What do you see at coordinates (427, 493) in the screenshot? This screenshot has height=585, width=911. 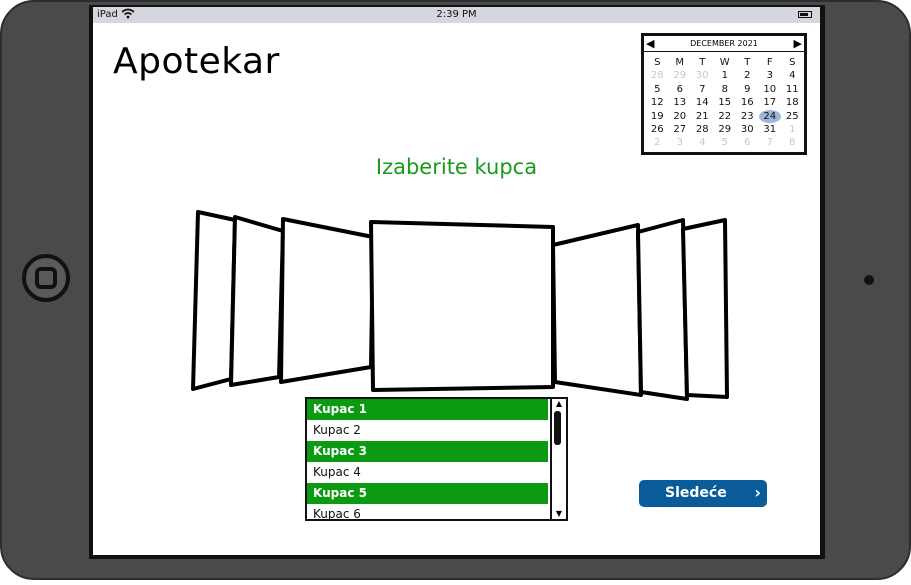 I see `list-item: Kupac 5` at bounding box center [427, 493].